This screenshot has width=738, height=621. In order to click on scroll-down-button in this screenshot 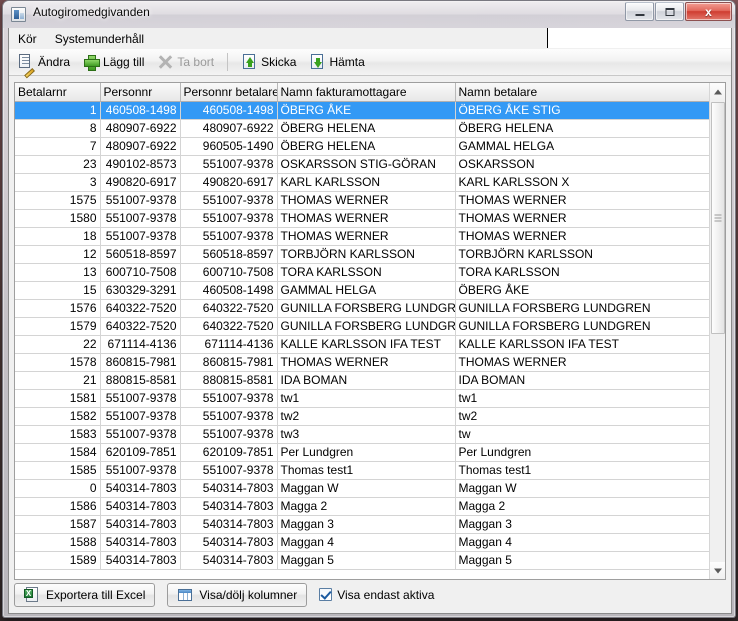, I will do `click(717, 570)`.